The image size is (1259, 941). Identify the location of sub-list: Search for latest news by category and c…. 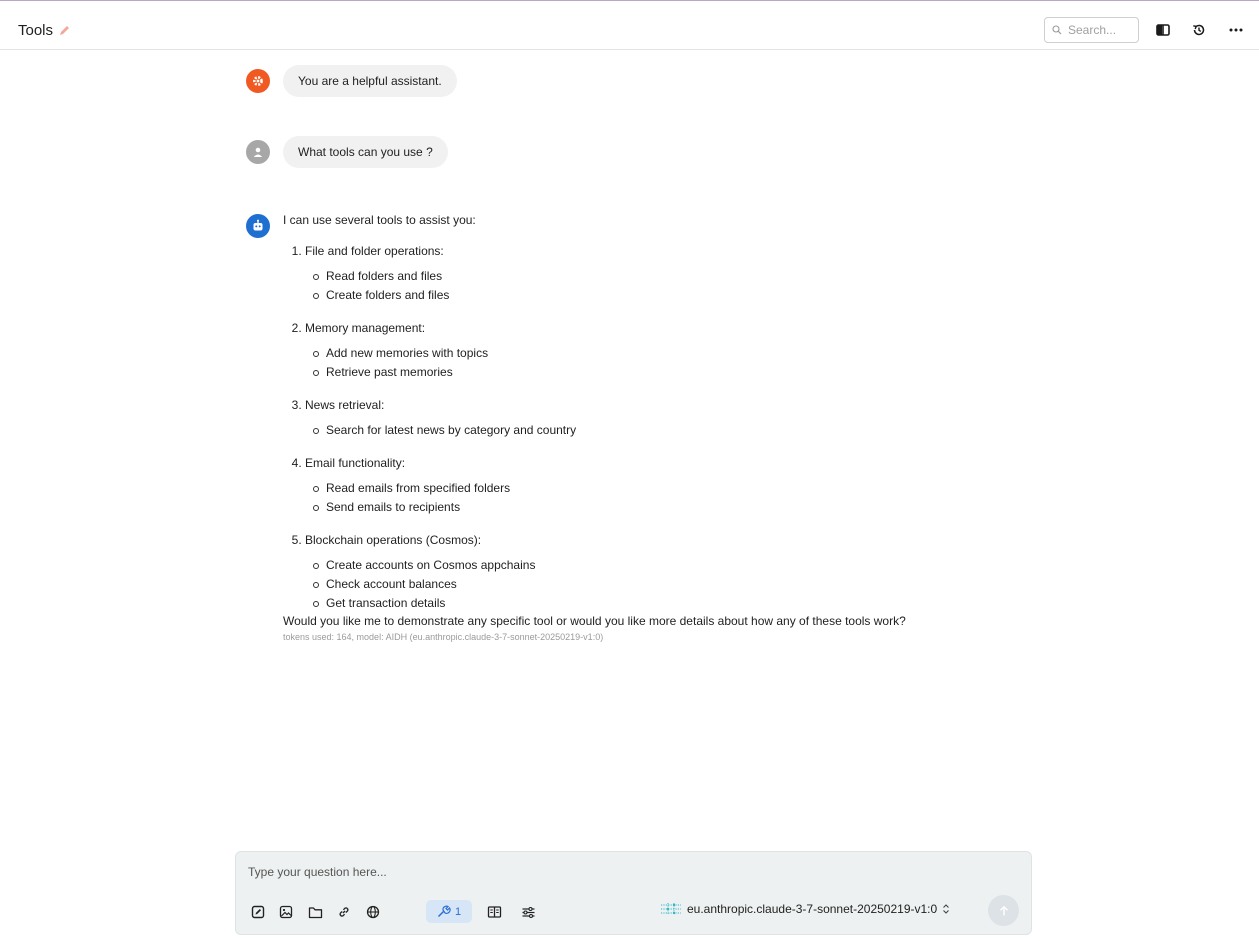
(654, 430).